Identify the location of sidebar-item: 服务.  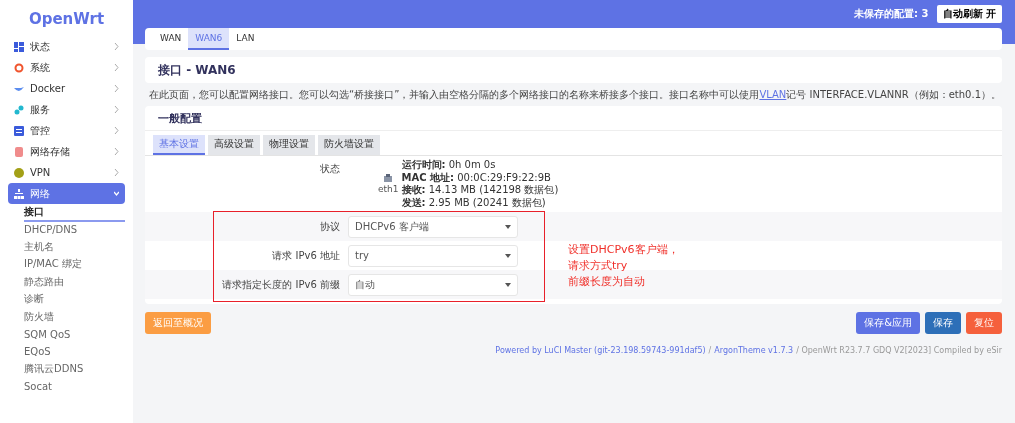
(66, 109).